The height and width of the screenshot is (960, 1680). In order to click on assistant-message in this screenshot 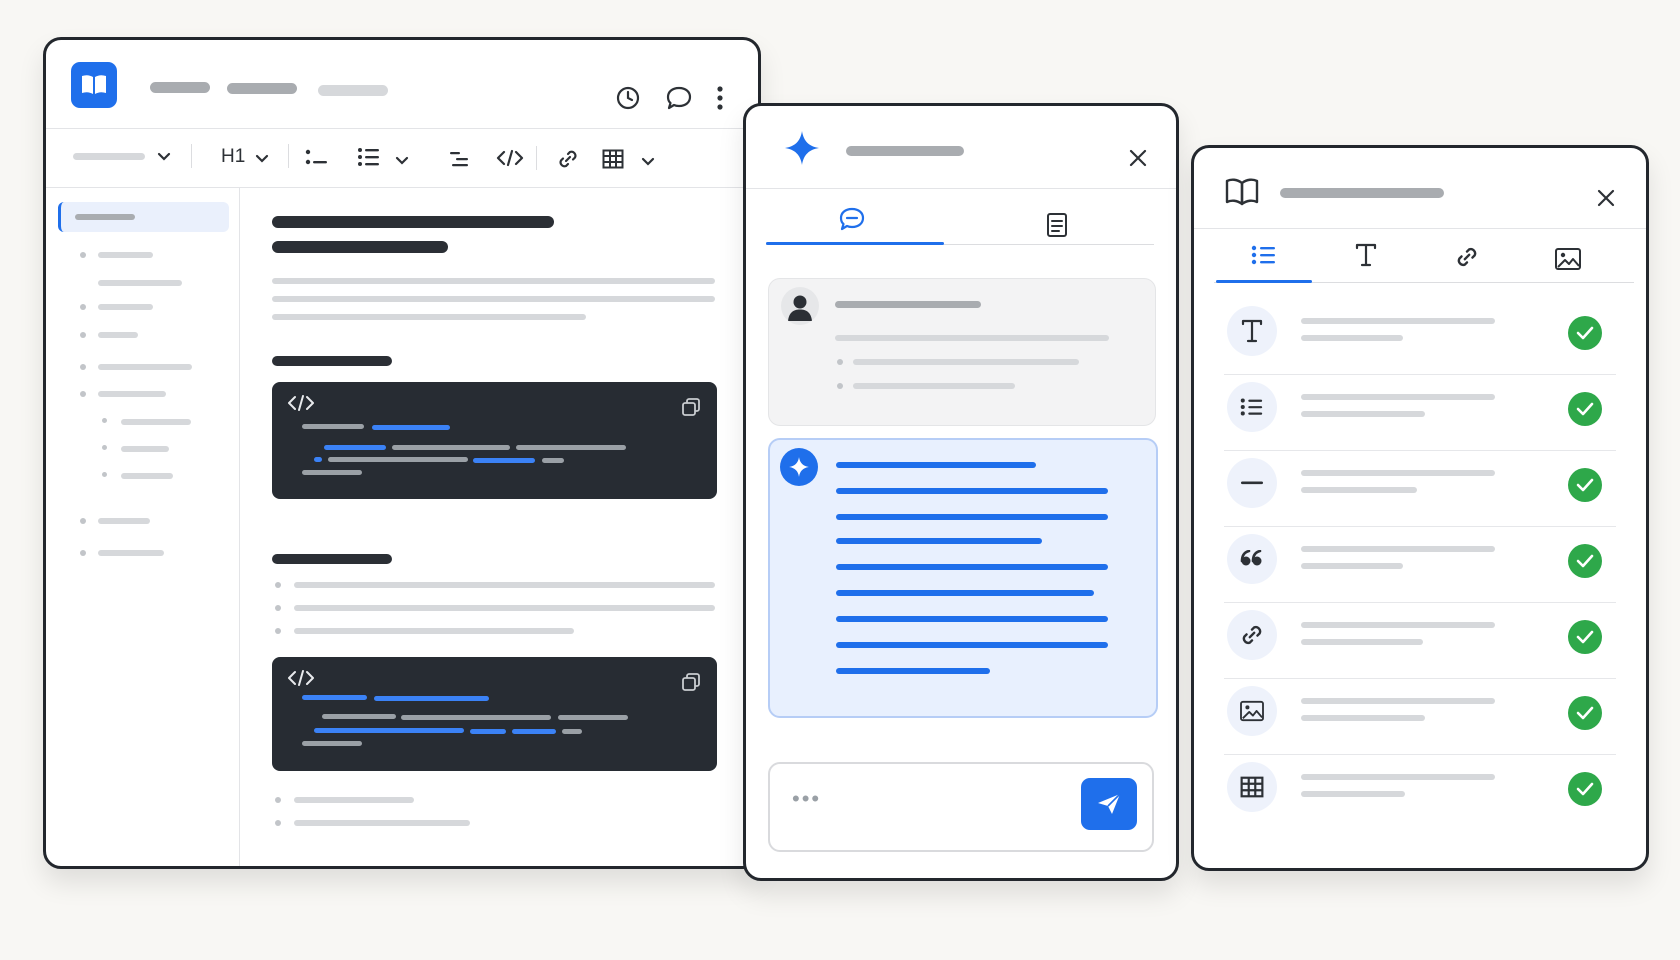, I will do `click(963, 578)`.